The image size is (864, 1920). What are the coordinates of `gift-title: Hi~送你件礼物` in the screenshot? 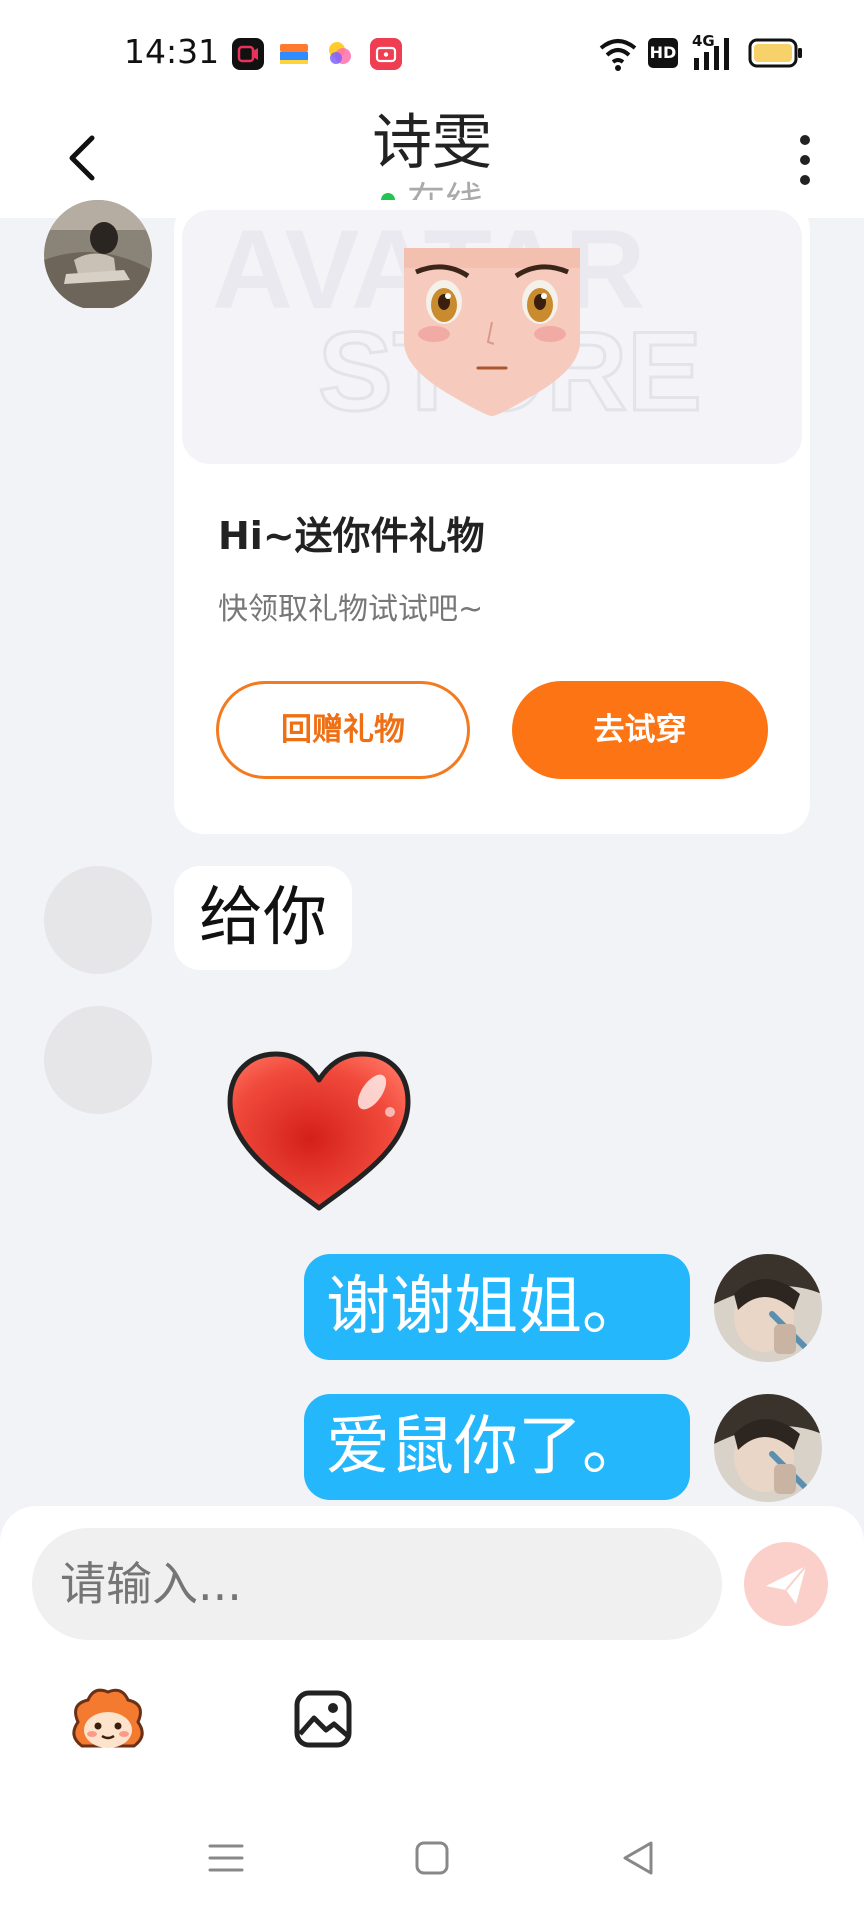 It's located at (351, 536).